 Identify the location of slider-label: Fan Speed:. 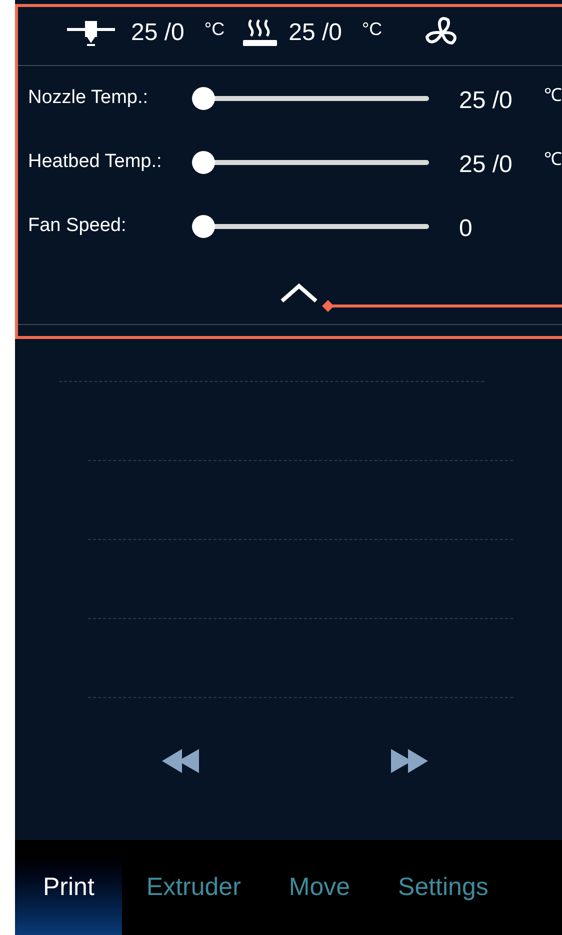
(78, 226).